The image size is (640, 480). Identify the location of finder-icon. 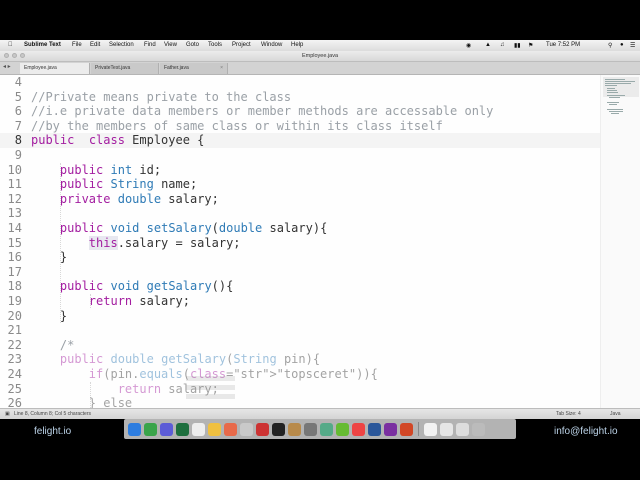
(134, 429).